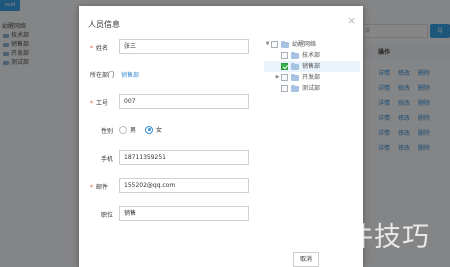  Describe the element at coordinates (284, 66) in the screenshot. I see `checkbox-checked-icon` at that location.